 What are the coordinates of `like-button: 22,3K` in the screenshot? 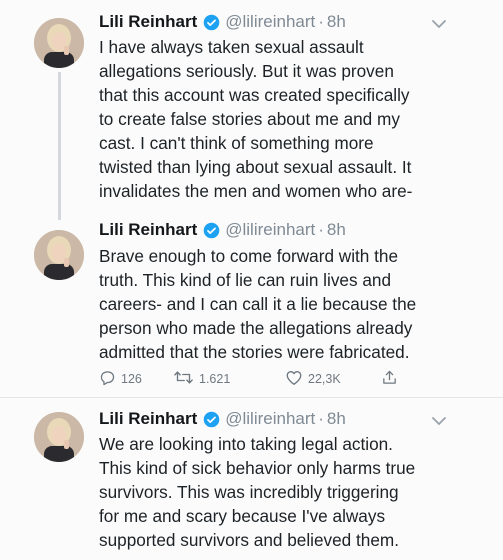 It's located at (333, 379).